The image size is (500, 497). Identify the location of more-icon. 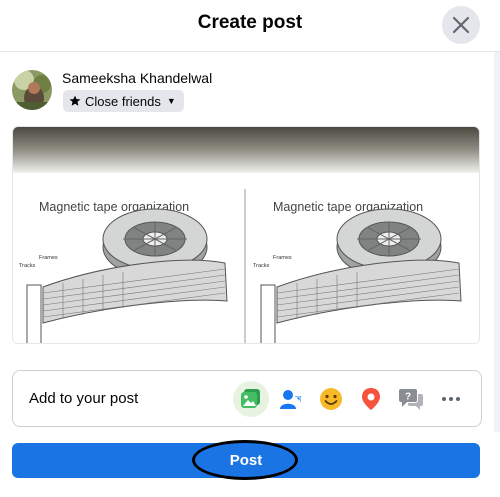
(451, 399).